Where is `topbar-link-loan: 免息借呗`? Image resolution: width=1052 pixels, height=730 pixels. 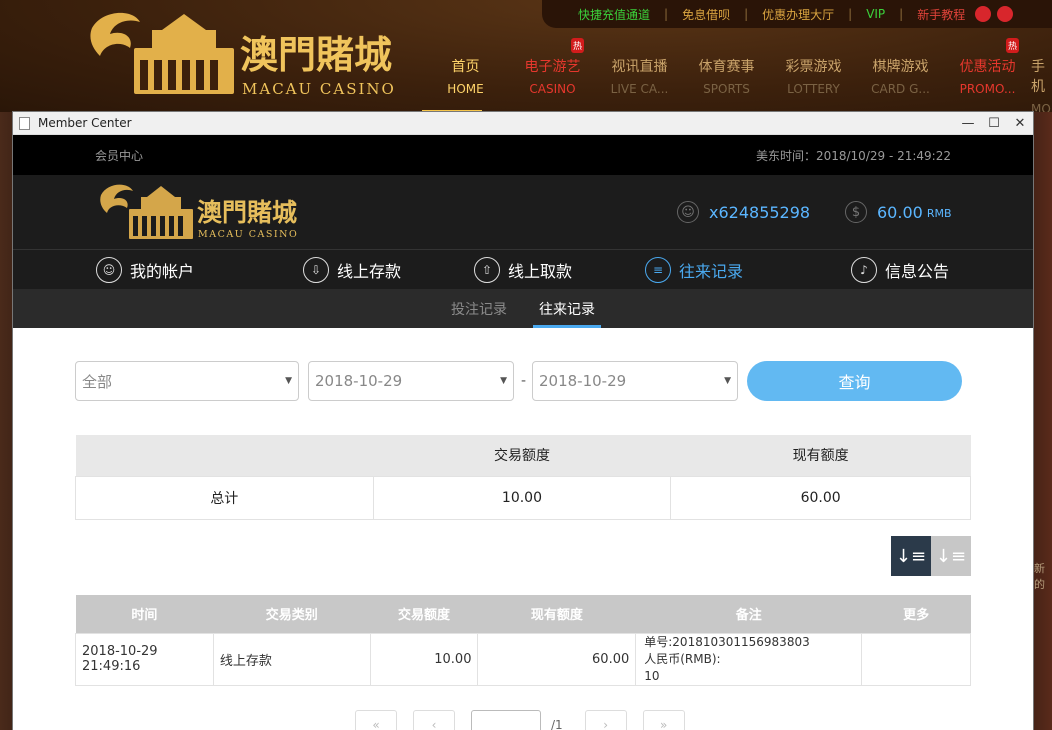
topbar-link-loan: 免息借呗 is located at coordinates (706, 14).